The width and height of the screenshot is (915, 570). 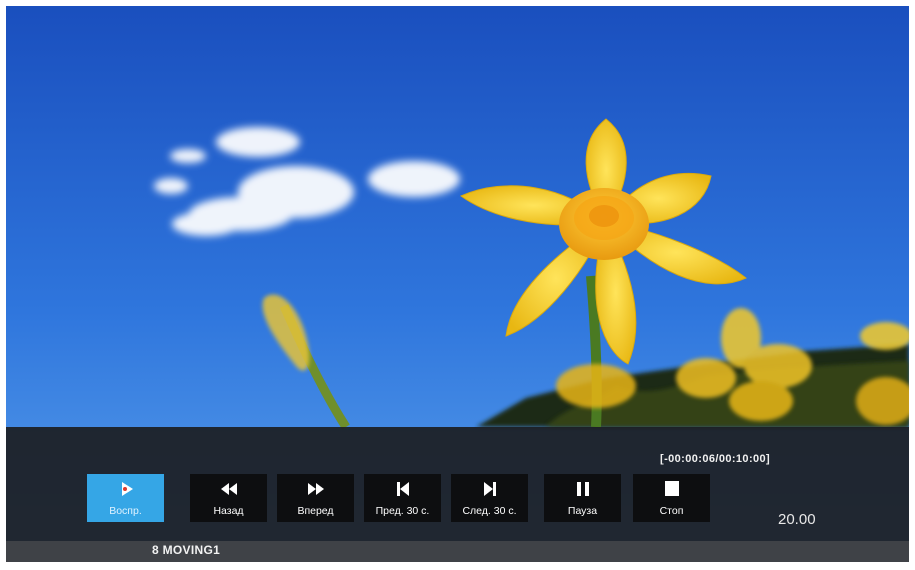 What do you see at coordinates (671, 511) in the screenshot?
I see `stop-button-label: Стоп` at bounding box center [671, 511].